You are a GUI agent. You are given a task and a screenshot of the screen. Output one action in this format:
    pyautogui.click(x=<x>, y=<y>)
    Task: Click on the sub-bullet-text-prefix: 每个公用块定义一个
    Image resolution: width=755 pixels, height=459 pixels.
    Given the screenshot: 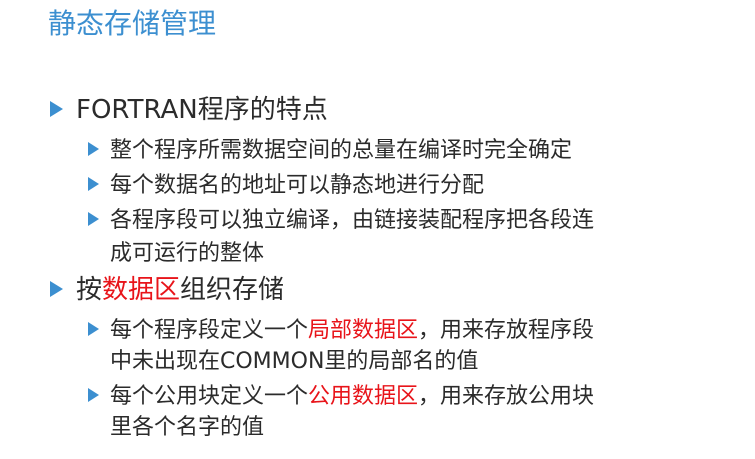 What is the action you would take?
    pyautogui.click(x=209, y=396)
    